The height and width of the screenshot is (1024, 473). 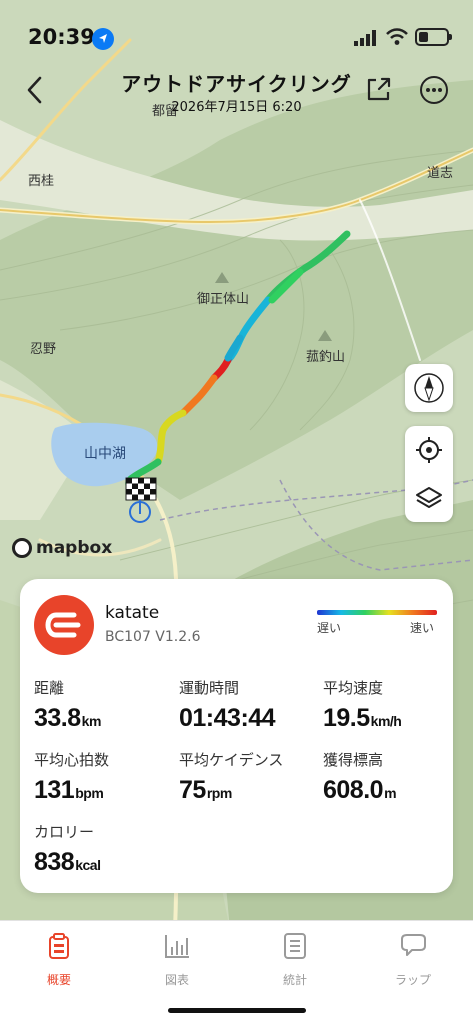 What do you see at coordinates (362, 705) in the screenshot?
I see `stat-avg-speed: 平均速度 19.5km/h` at bounding box center [362, 705].